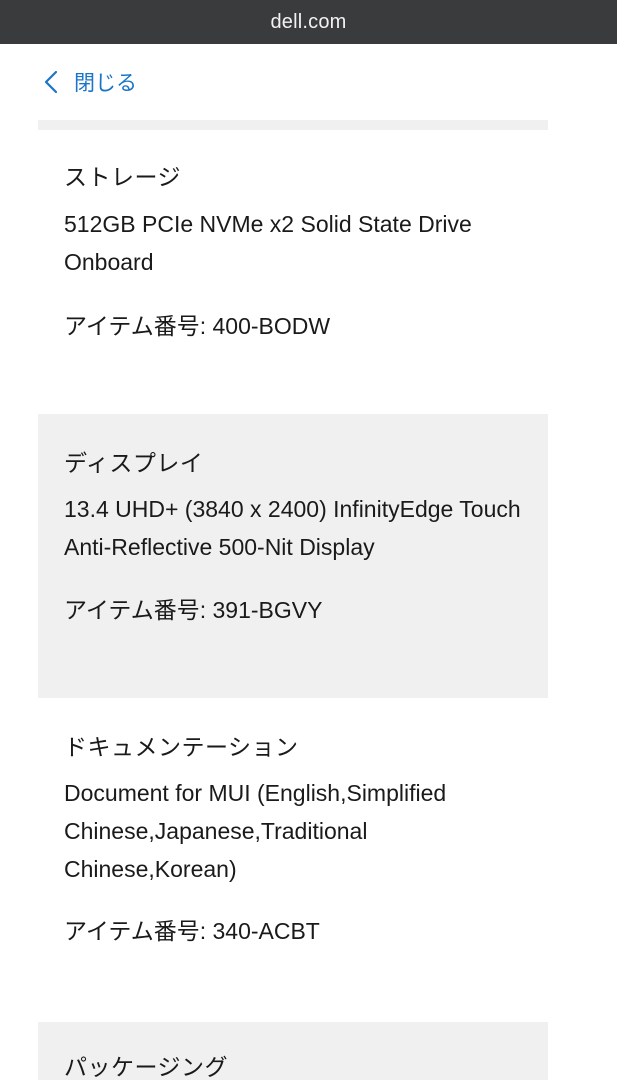  What do you see at coordinates (193, 610) in the screenshot?
I see `item-number: アイテム番号: 391-BGVY` at bounding box center [193, 610].